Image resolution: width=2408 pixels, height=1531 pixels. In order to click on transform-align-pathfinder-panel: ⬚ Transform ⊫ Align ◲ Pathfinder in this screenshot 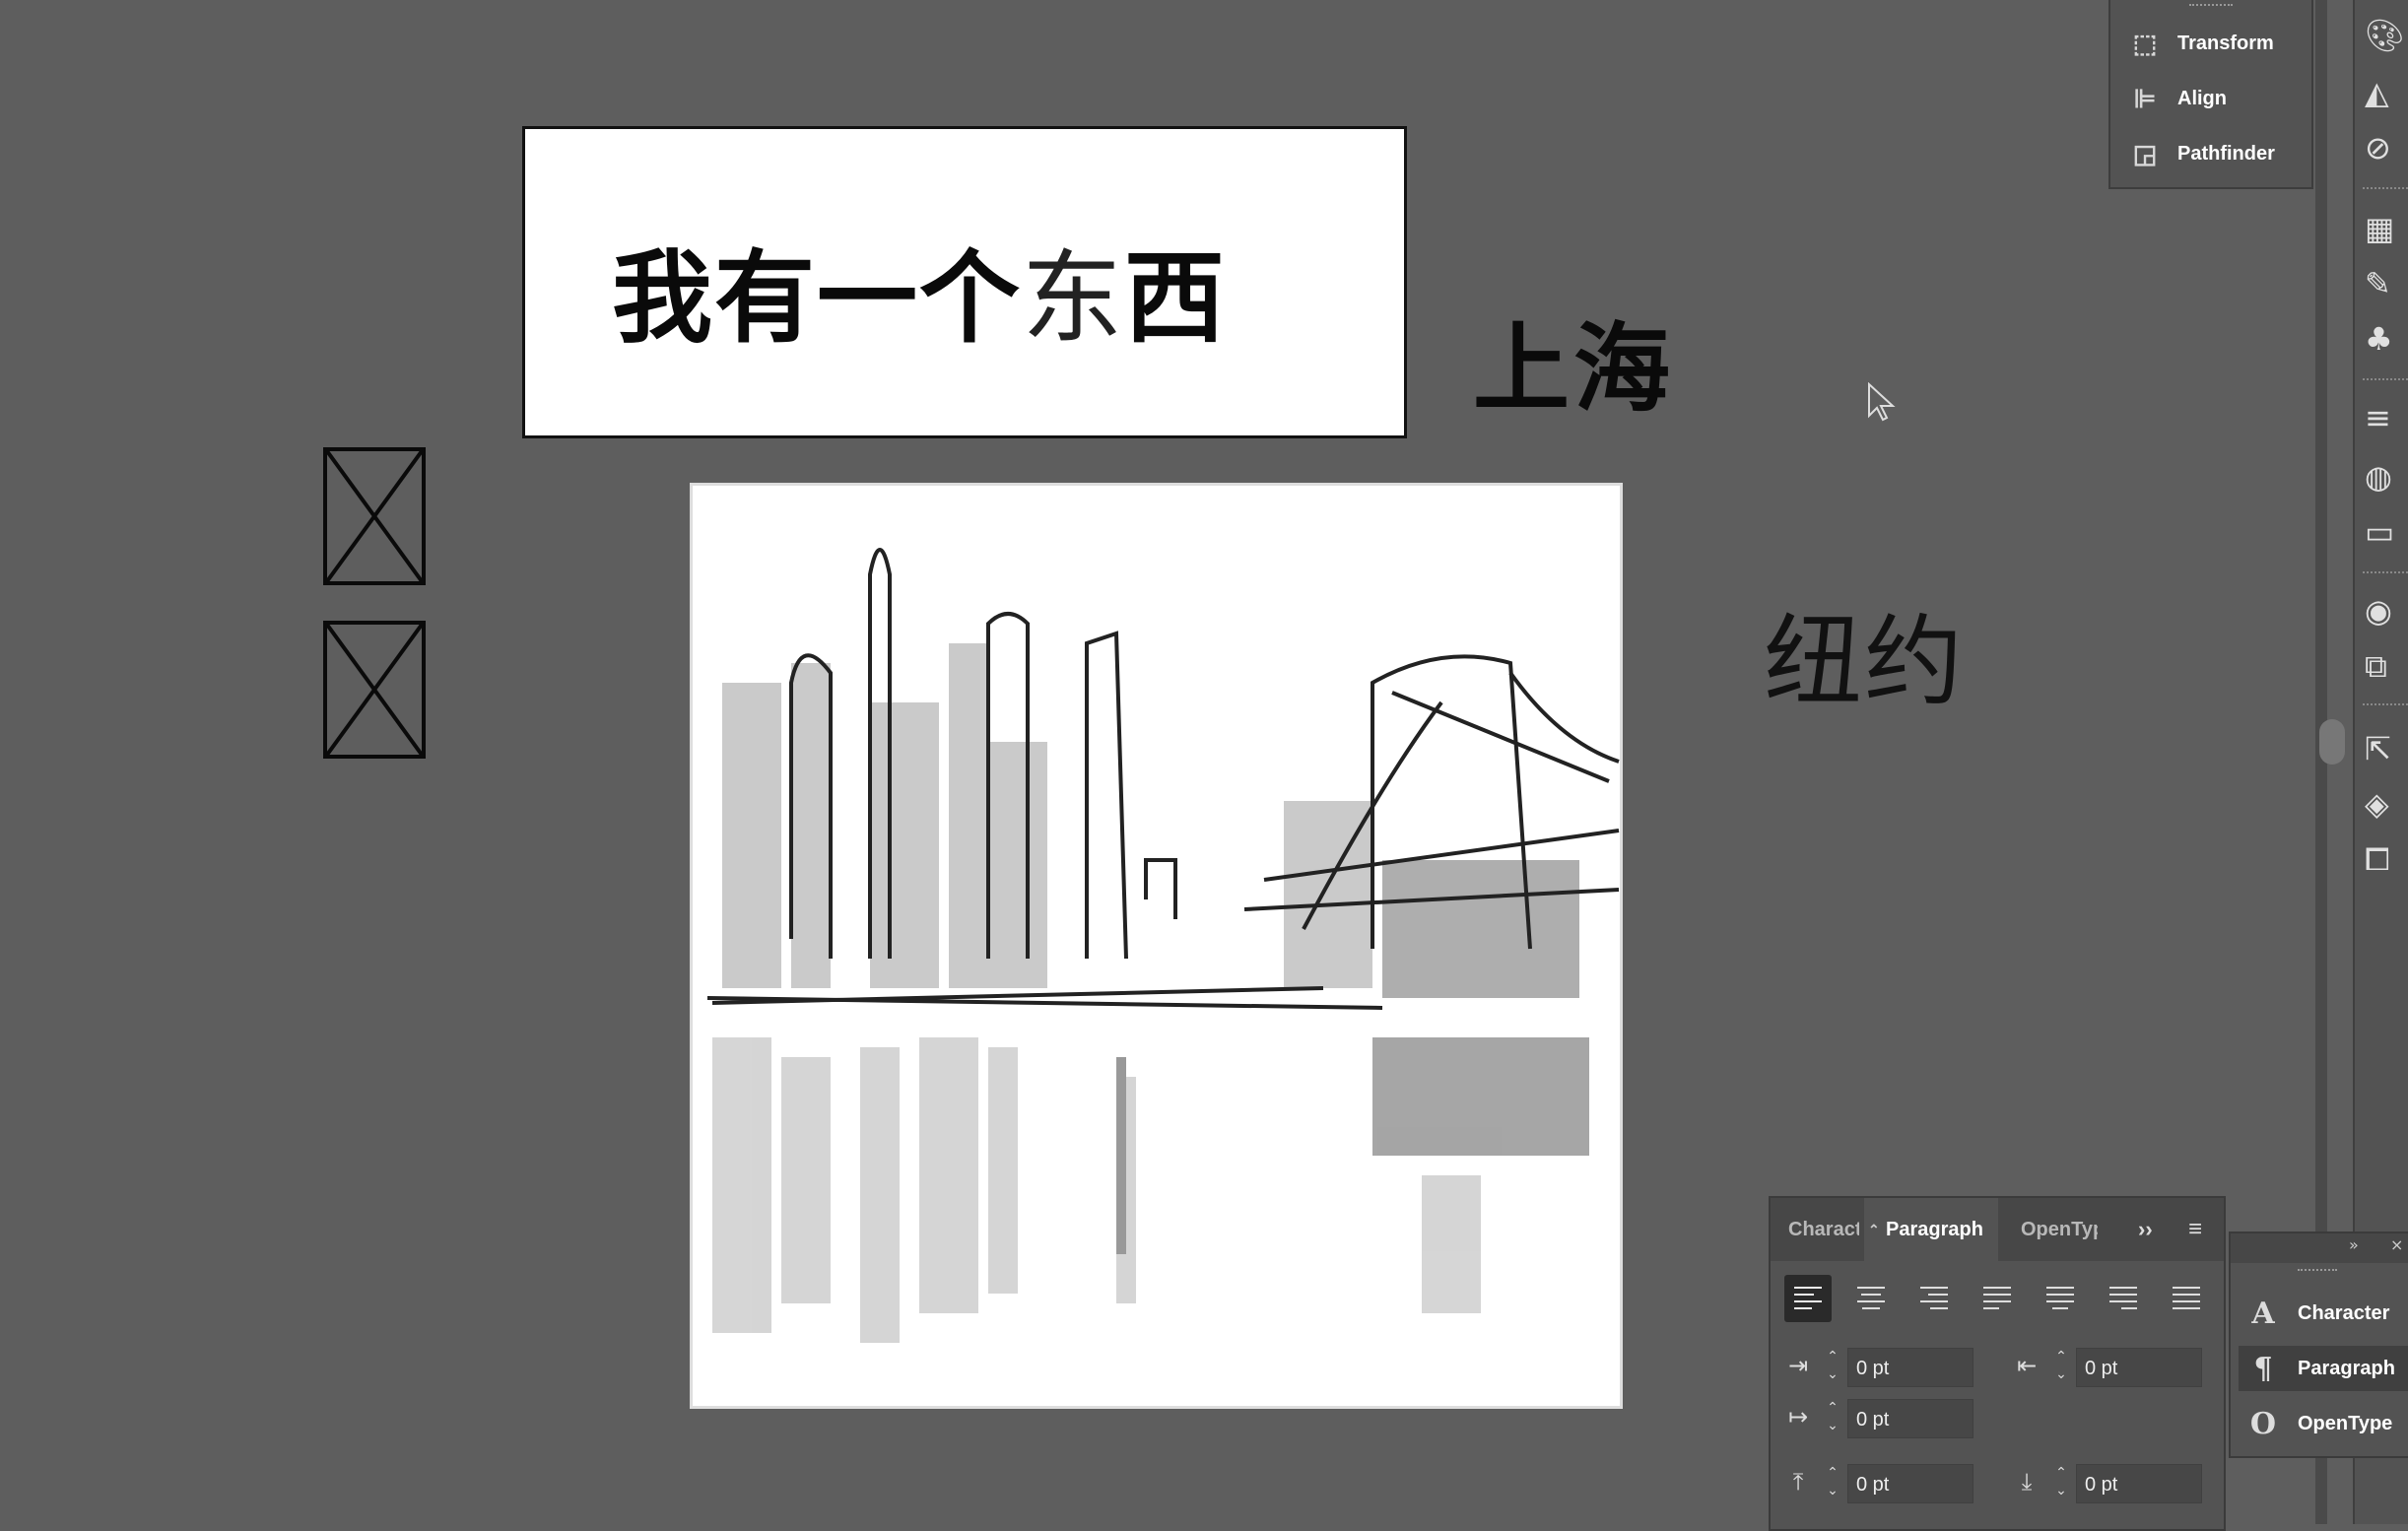, I will do `click(2210, 94)`.